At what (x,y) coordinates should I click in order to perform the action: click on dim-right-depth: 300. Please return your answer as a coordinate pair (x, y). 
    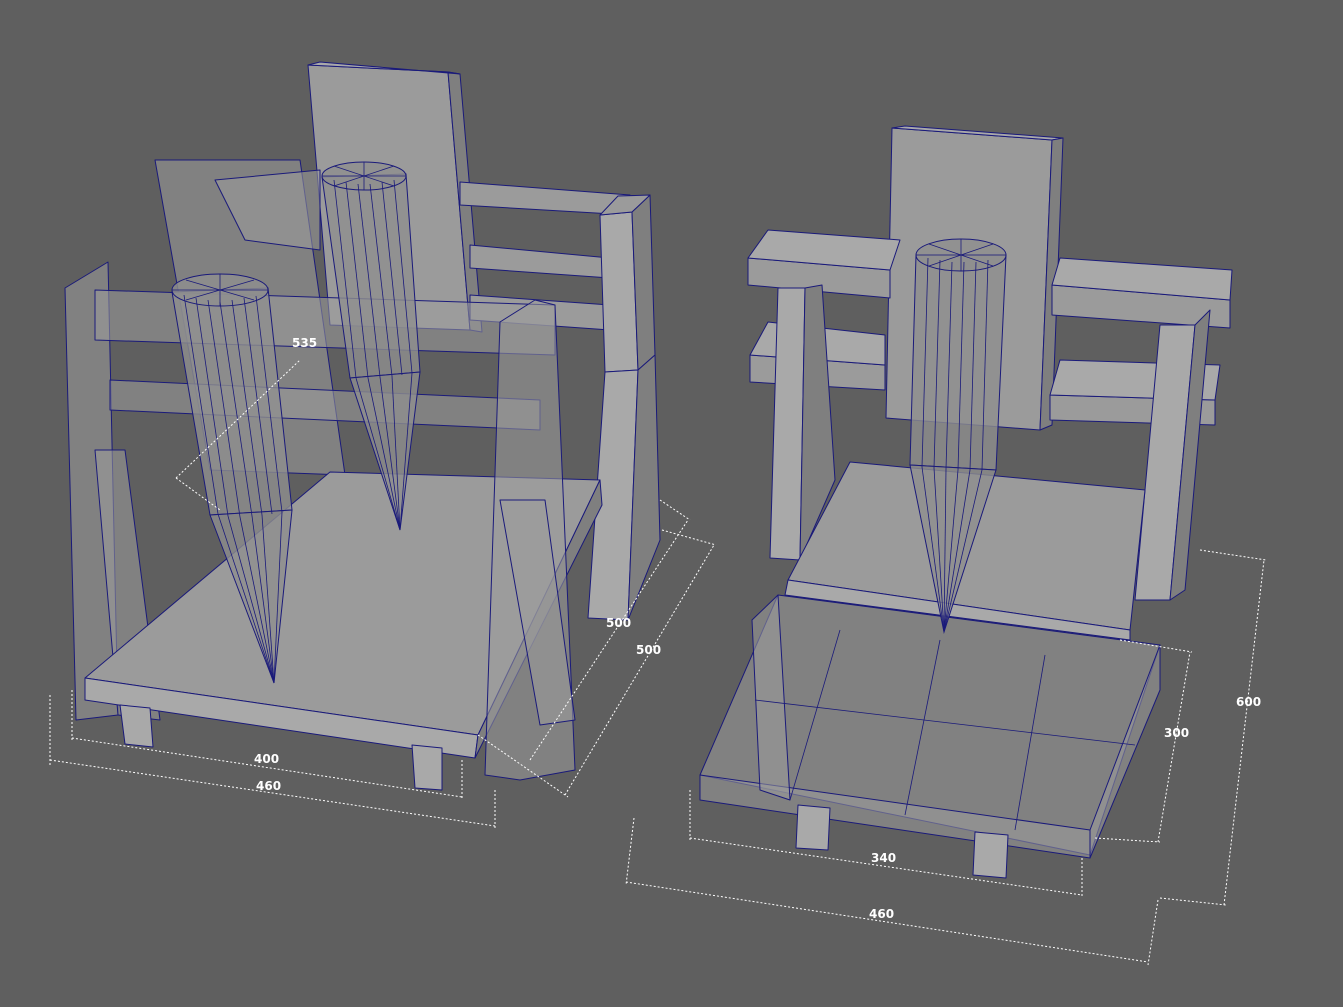
    Looking at the image, I should click on (1176, 733).